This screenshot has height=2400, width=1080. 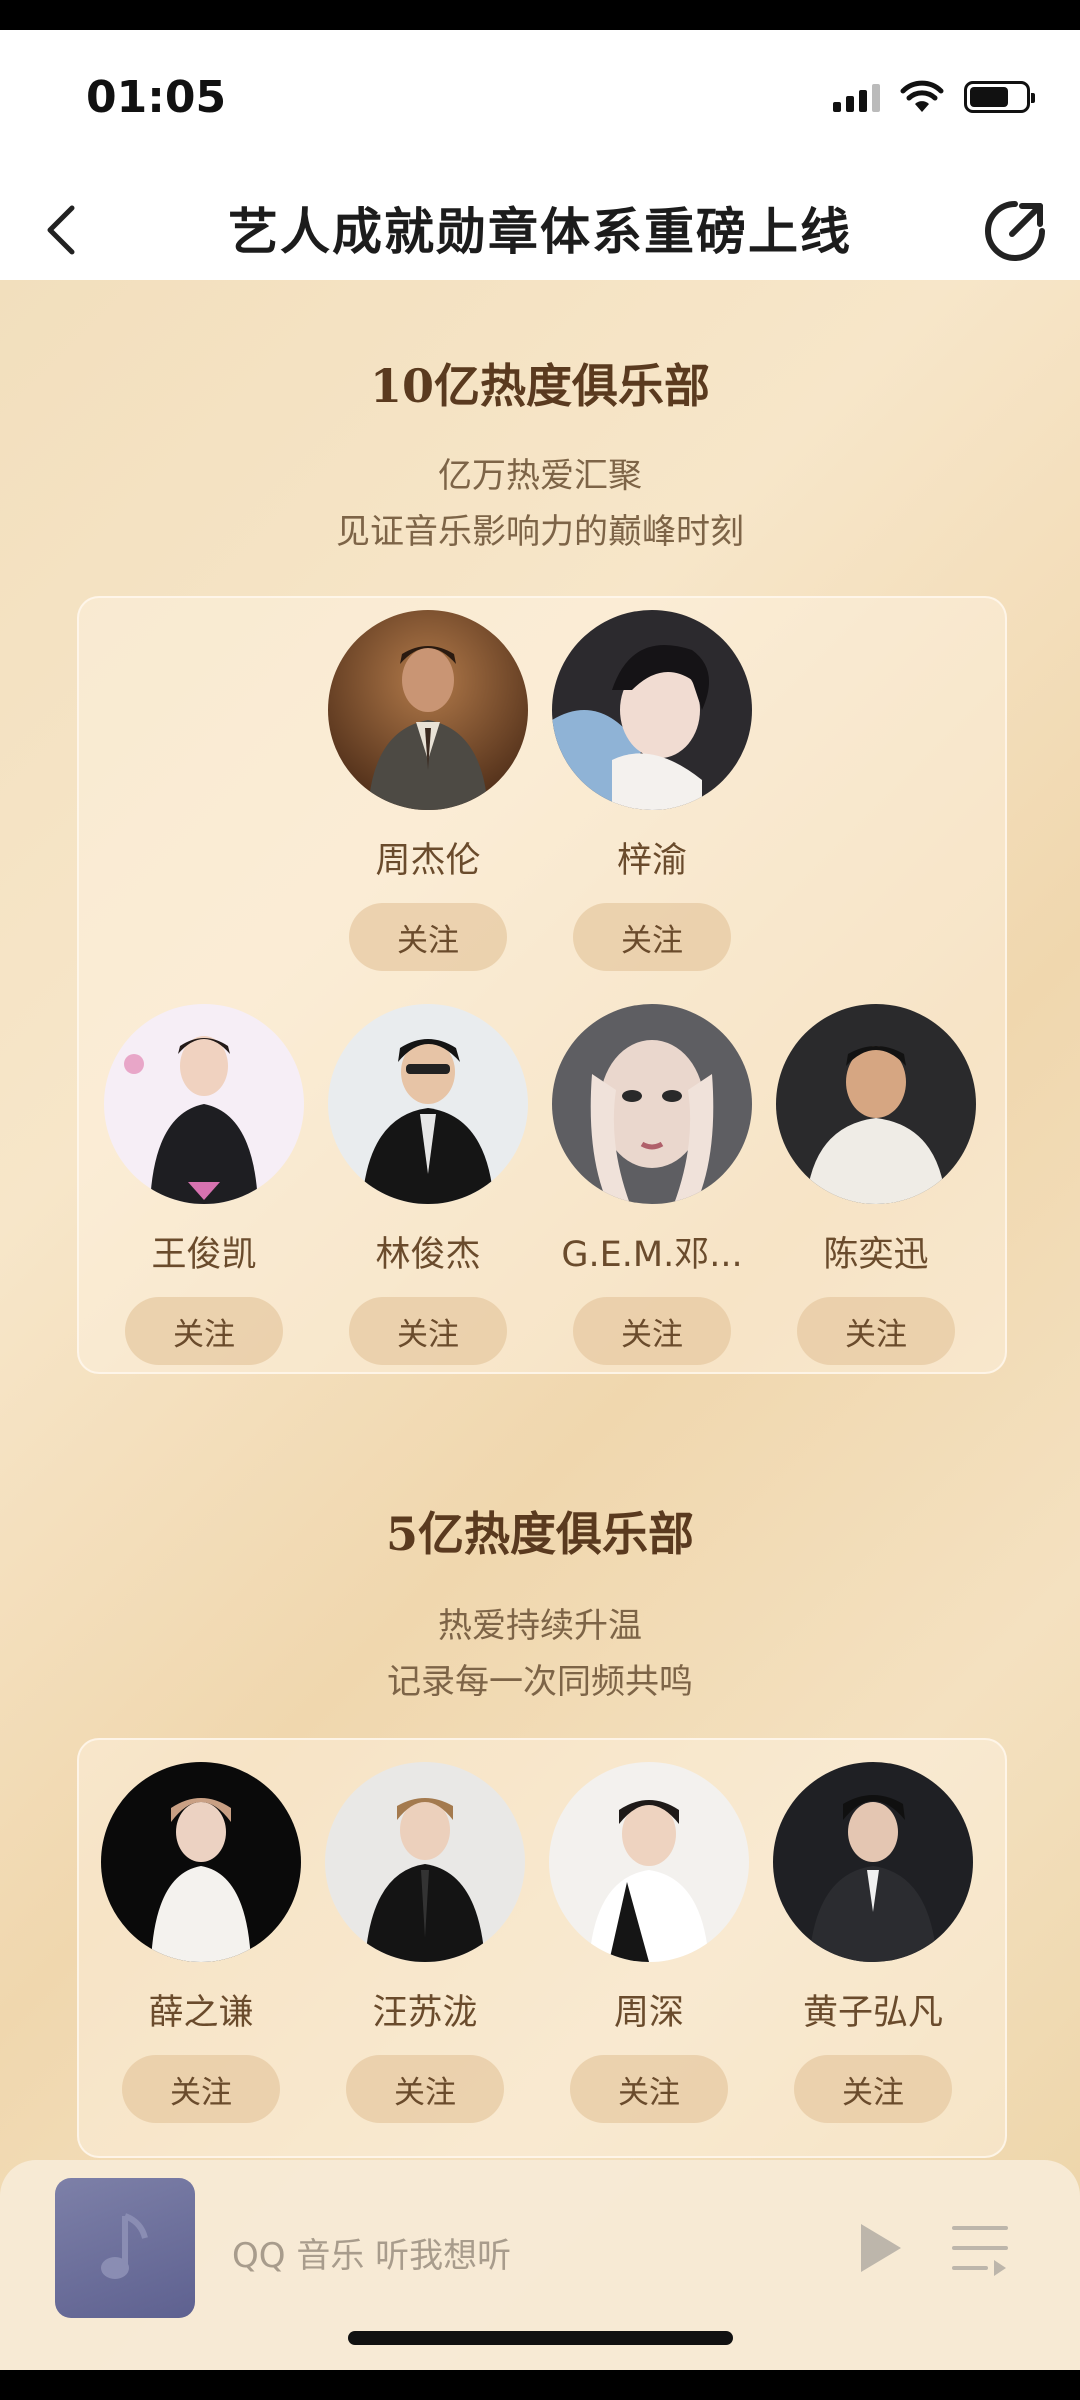 What do you see at coordinates (372, 2256) in the screenshot?
I see `player-track-text: QQ 音乐 听我想听` at bounding box center [372, 2256].